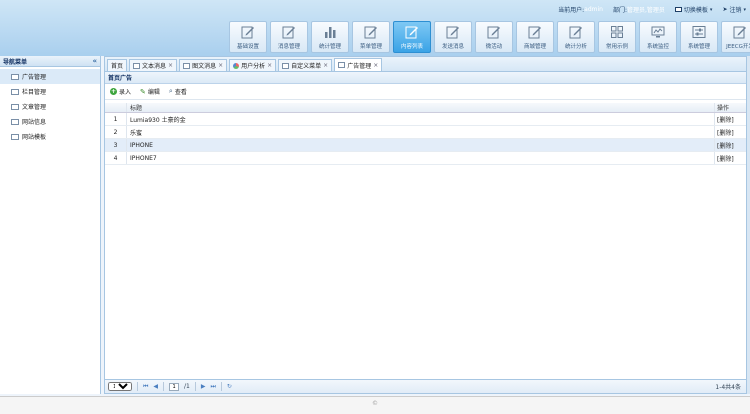 The image size is (750, 414). I want to click on page-size-select: 10, so click(120, 386).